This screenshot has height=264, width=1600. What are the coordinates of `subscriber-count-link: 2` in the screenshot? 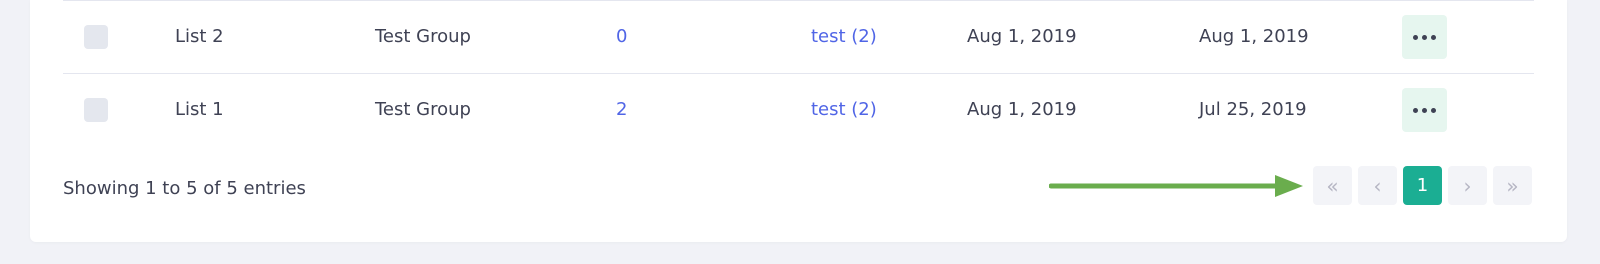 It's located at (621, 110).